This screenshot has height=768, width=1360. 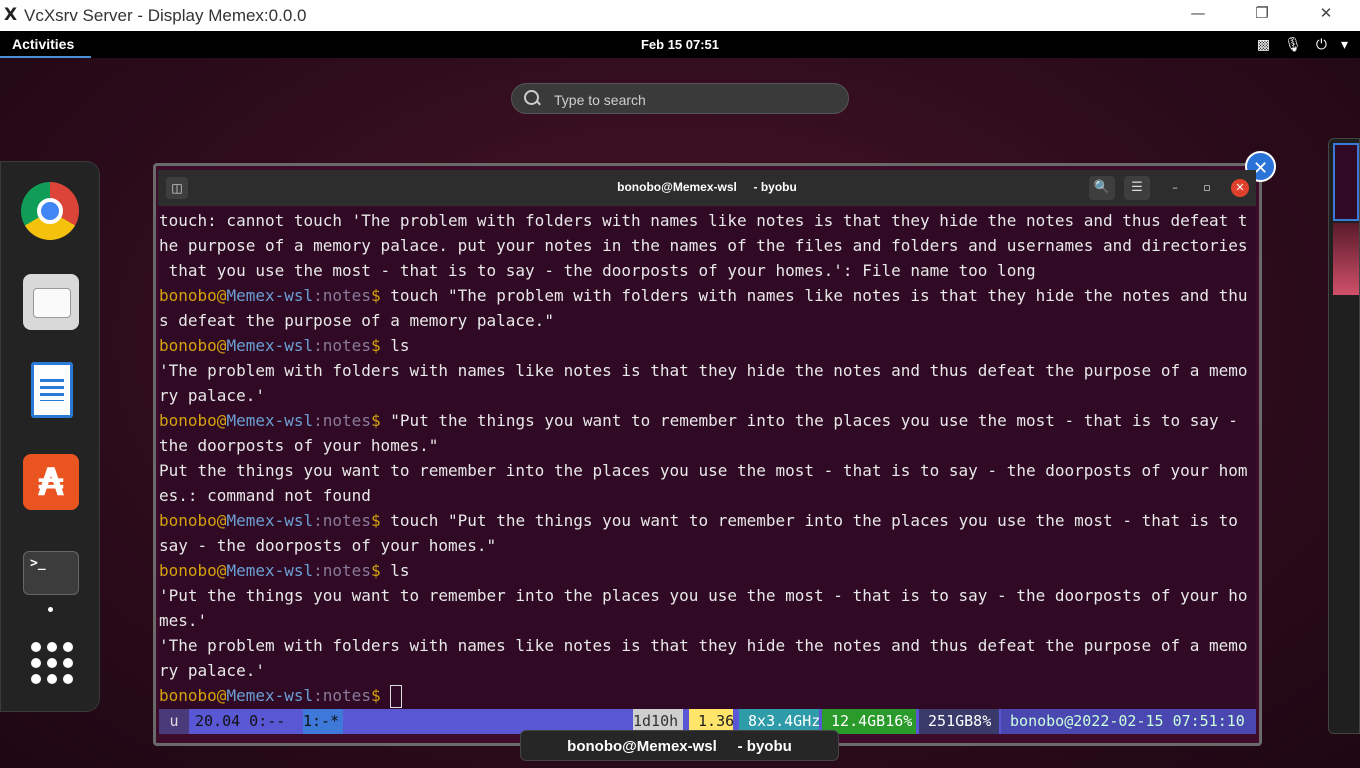 I want to click on output-line: the doorposts of your homes.", so click(x=299, y=445).